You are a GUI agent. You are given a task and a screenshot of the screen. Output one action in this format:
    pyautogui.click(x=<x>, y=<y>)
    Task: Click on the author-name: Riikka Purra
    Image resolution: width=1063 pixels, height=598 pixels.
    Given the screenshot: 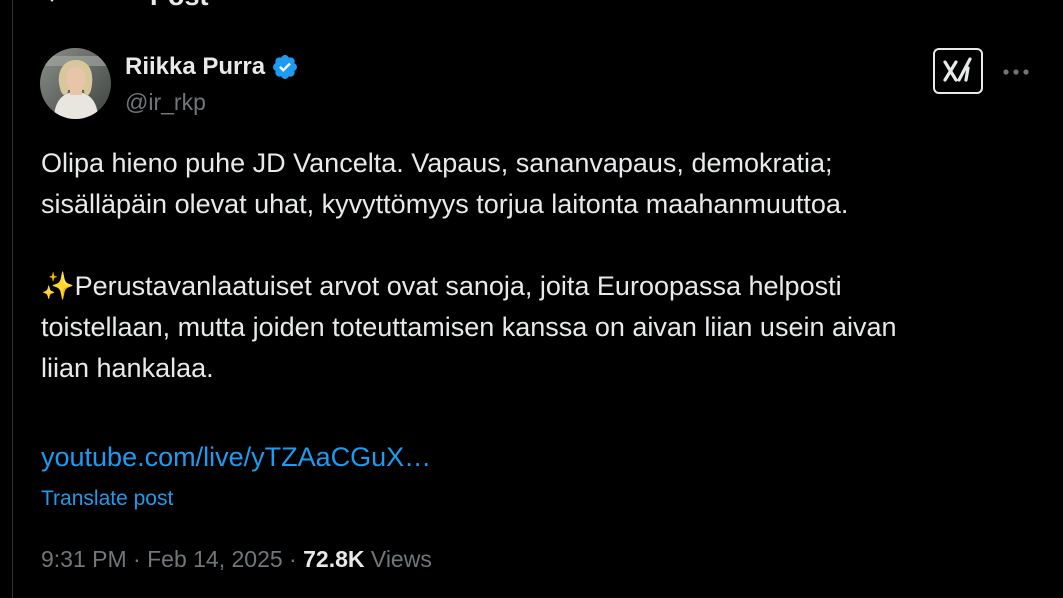 What is the action you would take?
    pyautogui.click(x=195, y=67)
    